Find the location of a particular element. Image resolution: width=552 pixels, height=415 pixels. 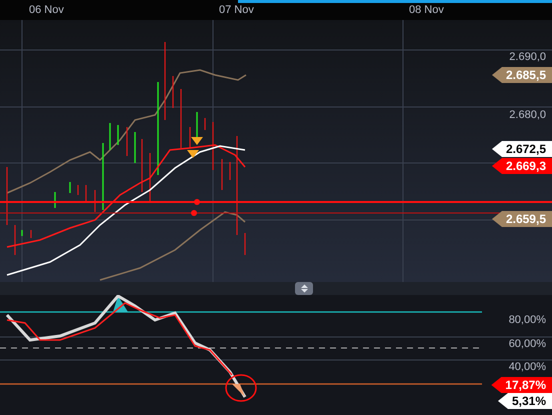

price-axis-label: 2.690,0 is located at coordinates (527, 57).